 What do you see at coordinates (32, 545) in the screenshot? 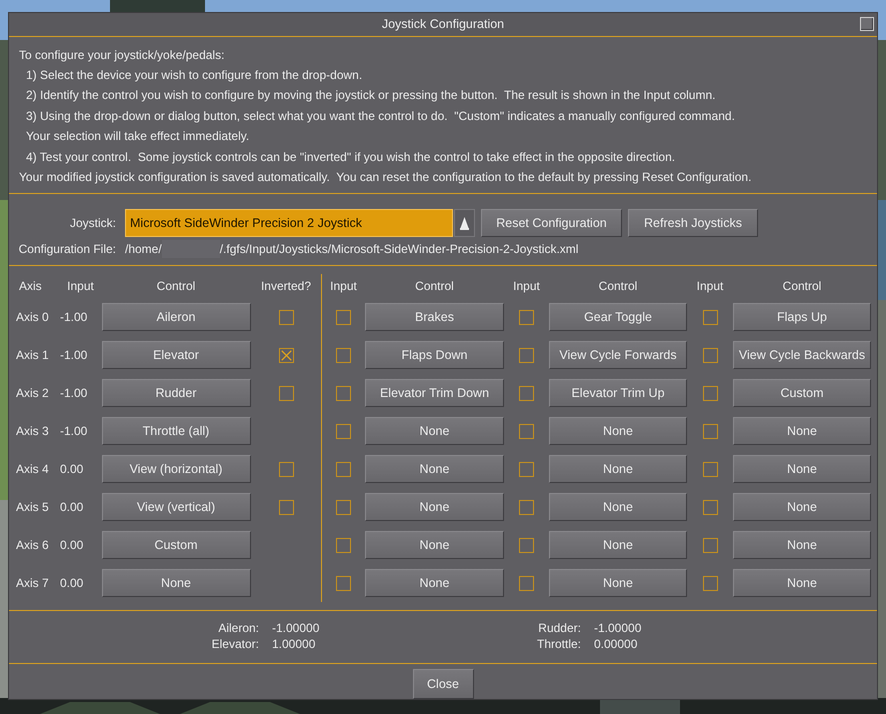
I see `axis-label: Axis 6` at bounding box center [32, 545].